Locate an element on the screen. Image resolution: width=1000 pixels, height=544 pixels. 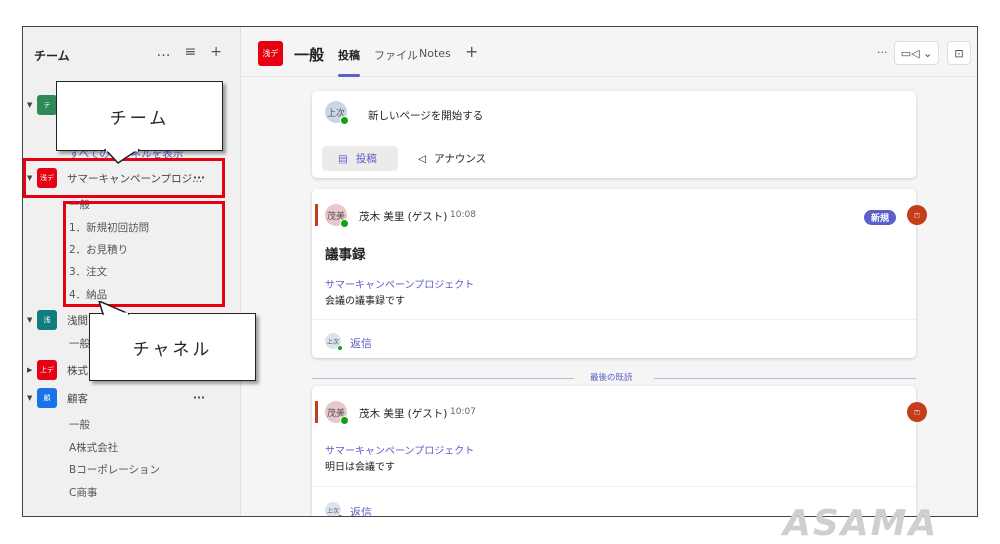
new-badge: 新規 is located at coordinates (880, 217).